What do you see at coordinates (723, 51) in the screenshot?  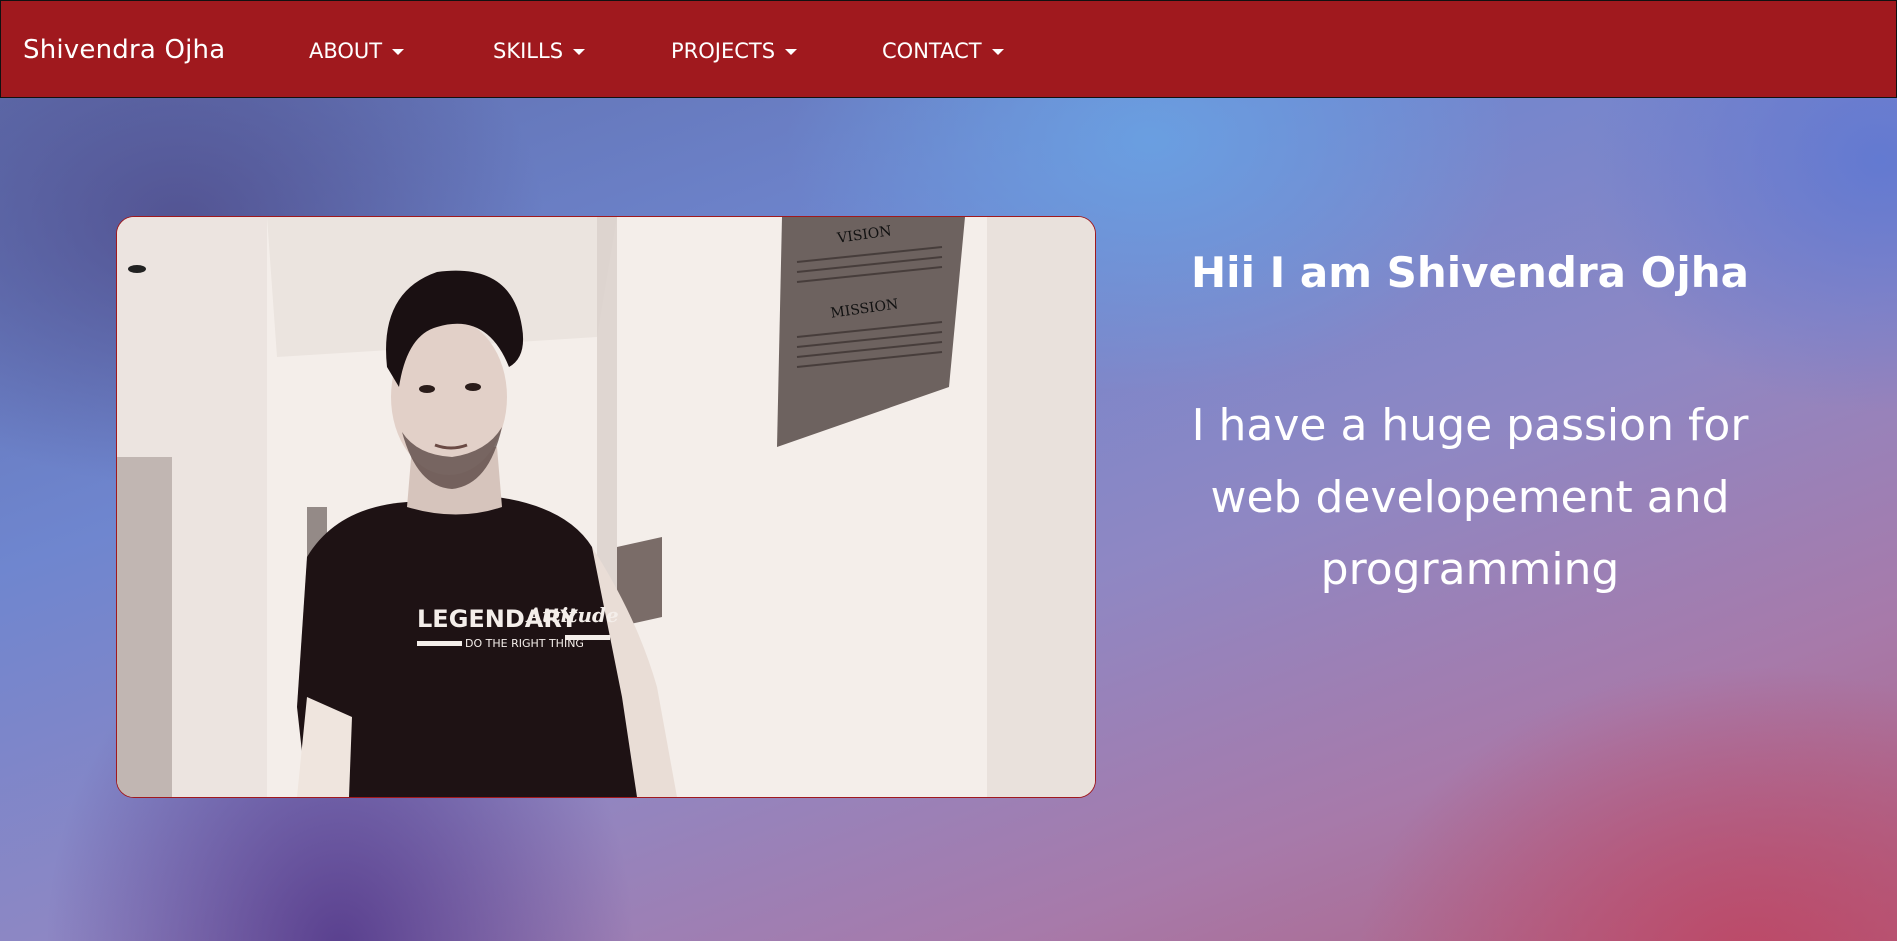 I see `nav-item-label: PROJECTS` at bounding box center [723, 51].